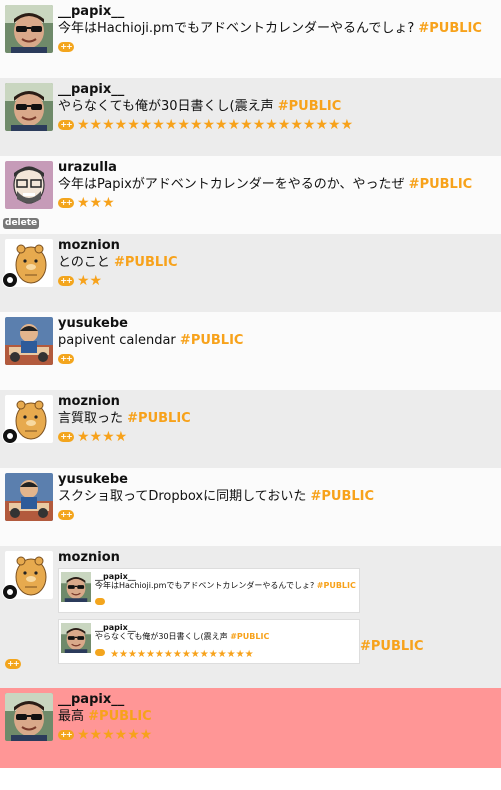 The height and width of the screenshot is (790, 501). What do you see at coordinates (279, 203) in the screenshot?
I see `post-meta: ++ ★★★` at bounding box center [279, 203].